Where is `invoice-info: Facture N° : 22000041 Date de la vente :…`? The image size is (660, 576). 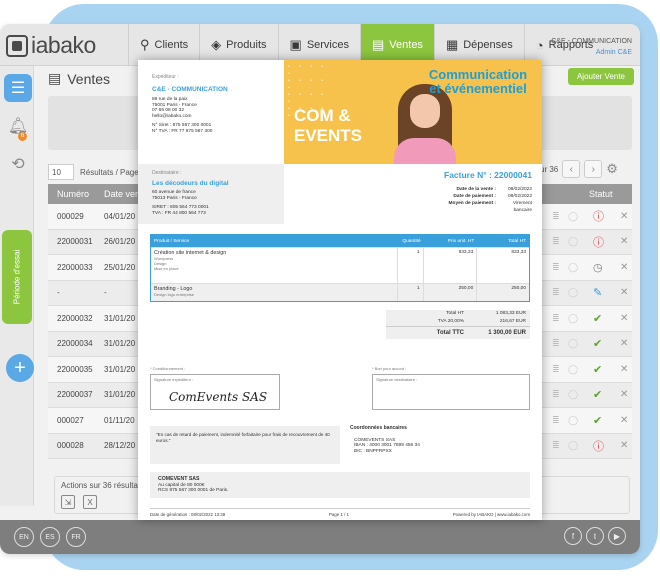 invoice-info: Facture N° : 22000041 Date de la vente :… is located at coordinates (444, 192).